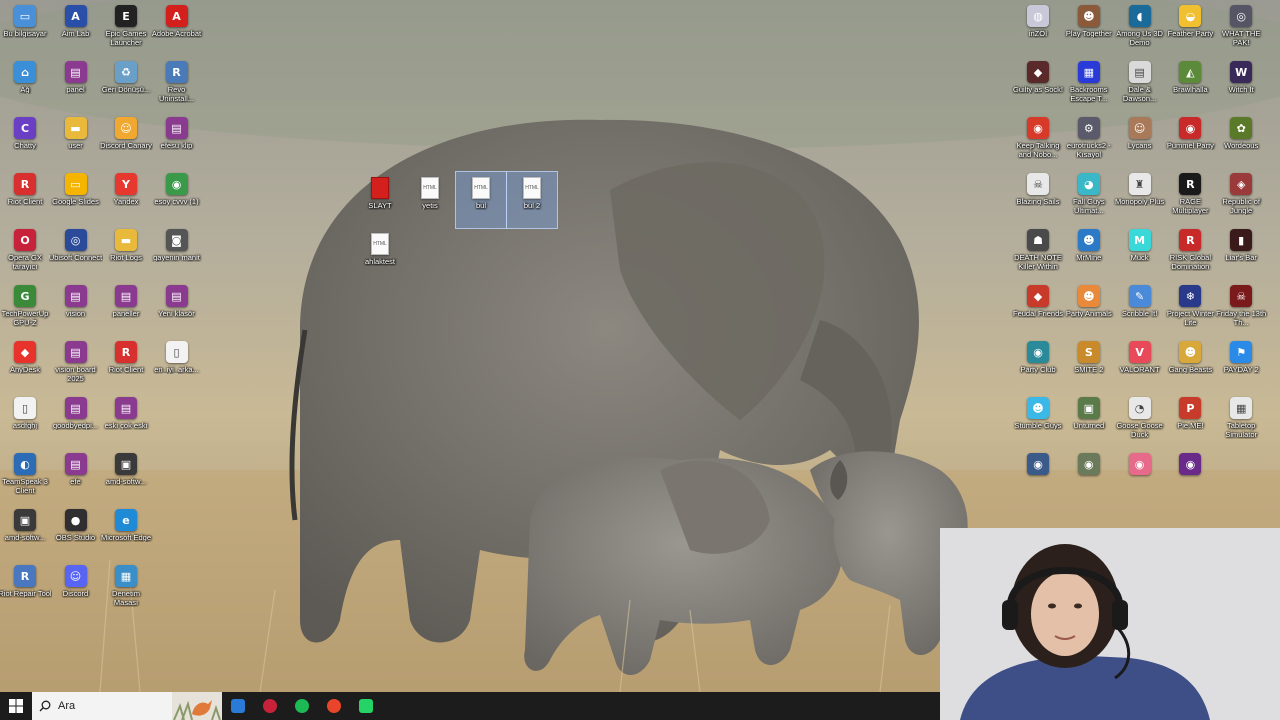 Image resolution: width=1280 pixels, height=720 pixels. I want to click on desktop-icon: ✎ Scribble It!, so click(1140, 308).